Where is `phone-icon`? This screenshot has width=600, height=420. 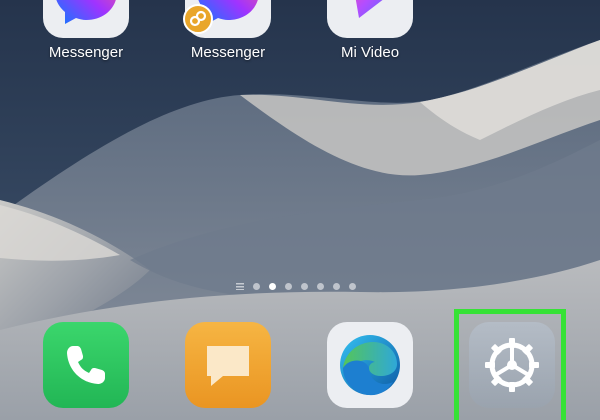 phone-icon is located at coordinates (86, 365).